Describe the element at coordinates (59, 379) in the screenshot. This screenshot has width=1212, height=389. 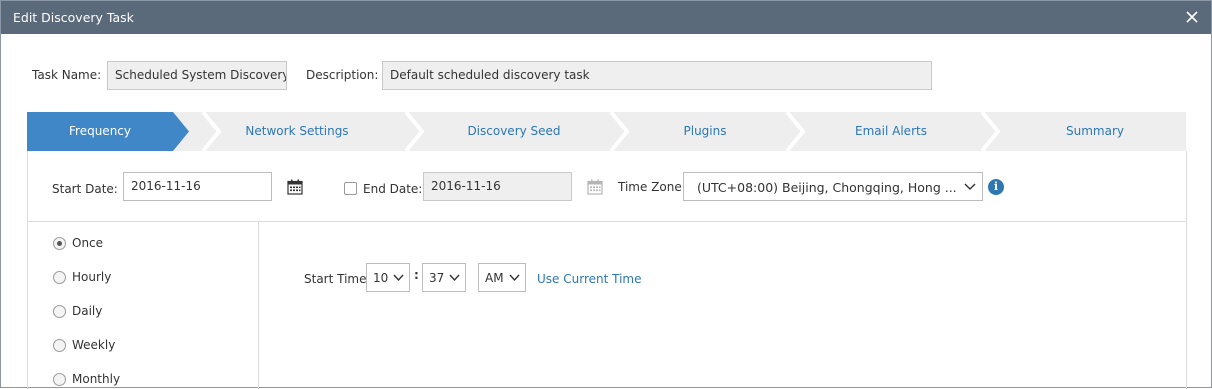
I see `radio-monthly` at that location.